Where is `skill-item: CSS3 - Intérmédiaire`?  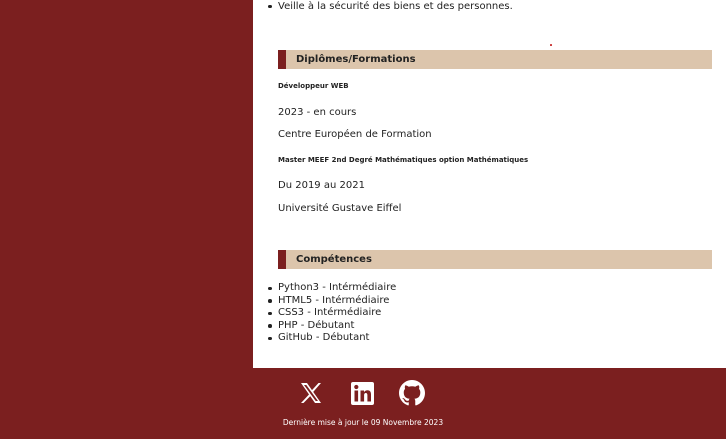 skill-item: CSS3 - Intérmédiaire is located at coordinates (324, 313).